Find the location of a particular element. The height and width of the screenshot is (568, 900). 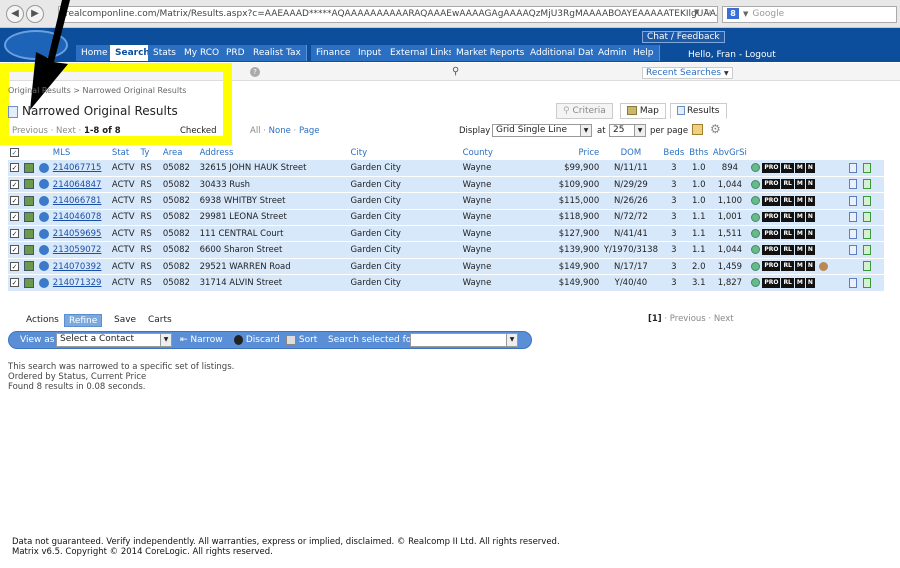

col-abvgrsi: AbvGrSi is located at coordinates (730, 153).